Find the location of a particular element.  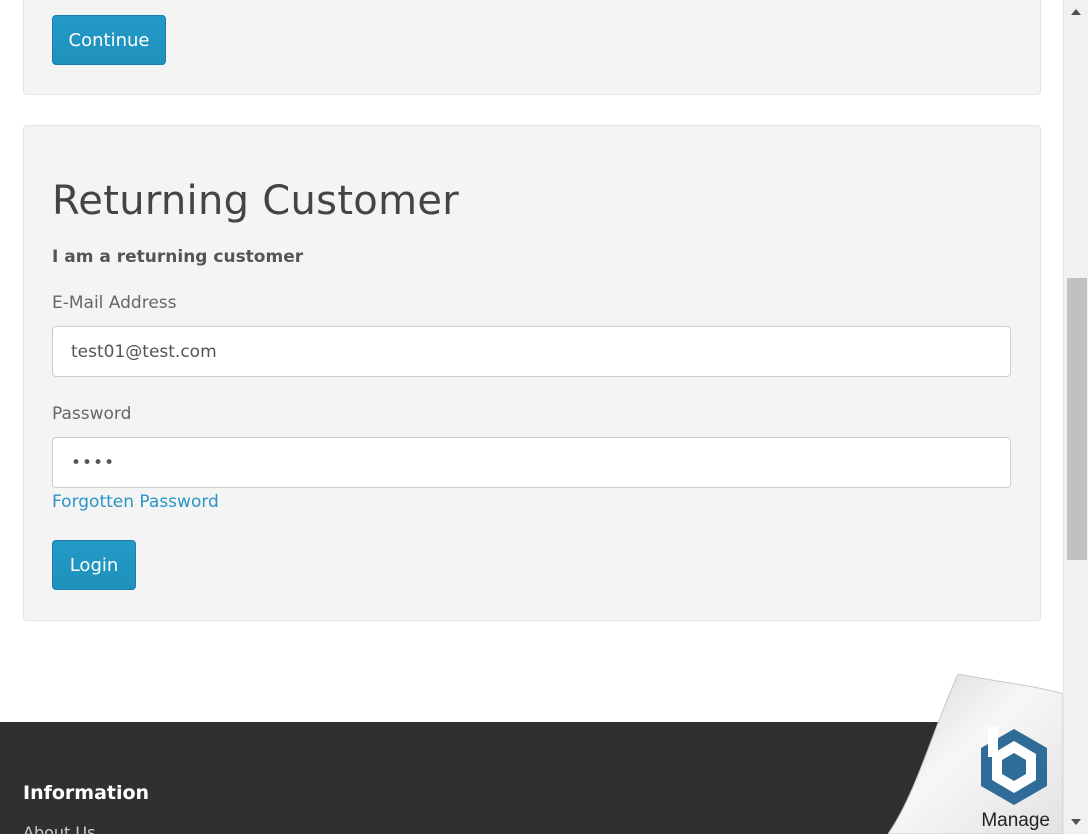

password-field-value: •••• is located at coordinates (93, 462).